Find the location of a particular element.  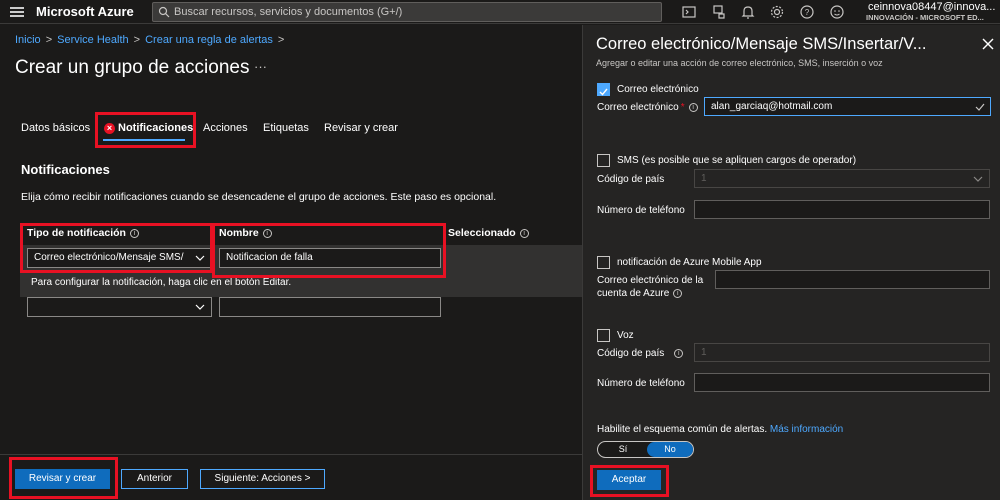

directory-filter-icon is located at coordinates (719, 12).